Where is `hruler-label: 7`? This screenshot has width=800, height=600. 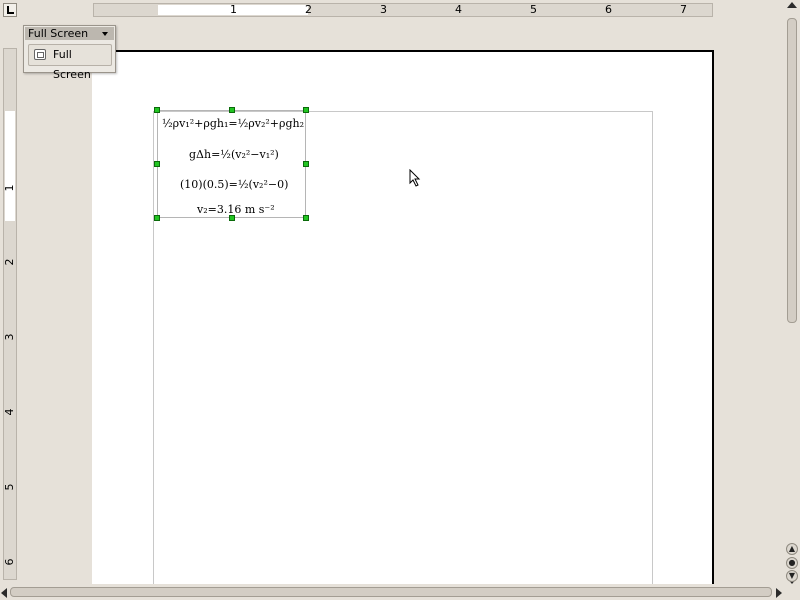
hruler-label: 7 is located at coordinates (683, 9).